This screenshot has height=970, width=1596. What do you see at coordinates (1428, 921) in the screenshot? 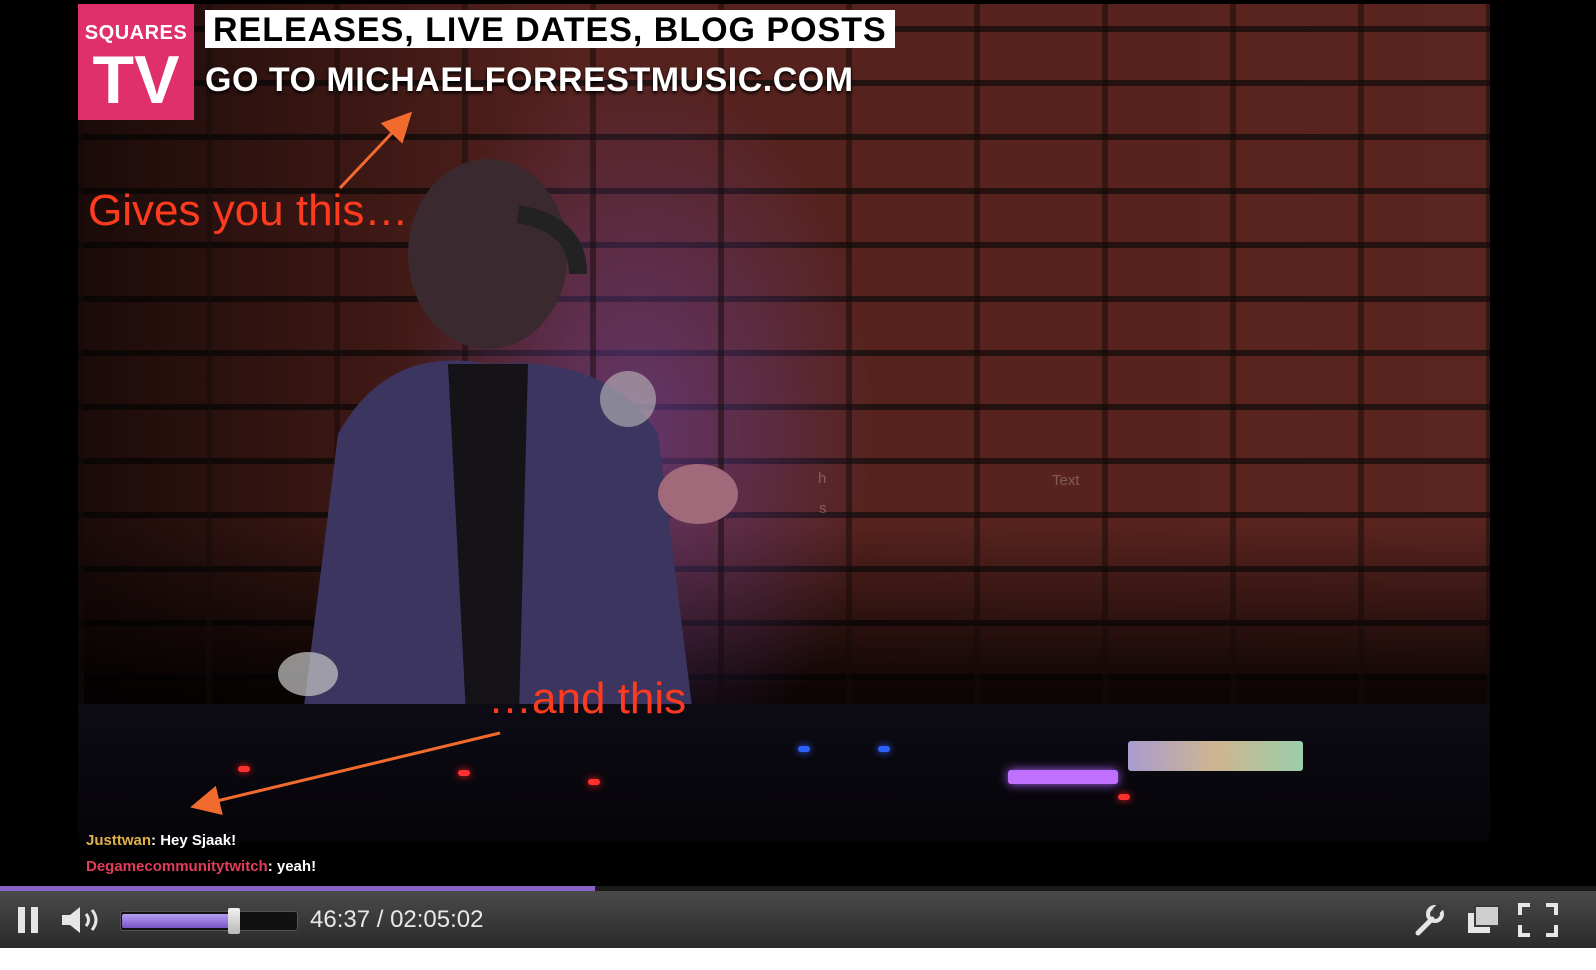
I see `settings-wrench-icon` at bounding box center [1428, 921].